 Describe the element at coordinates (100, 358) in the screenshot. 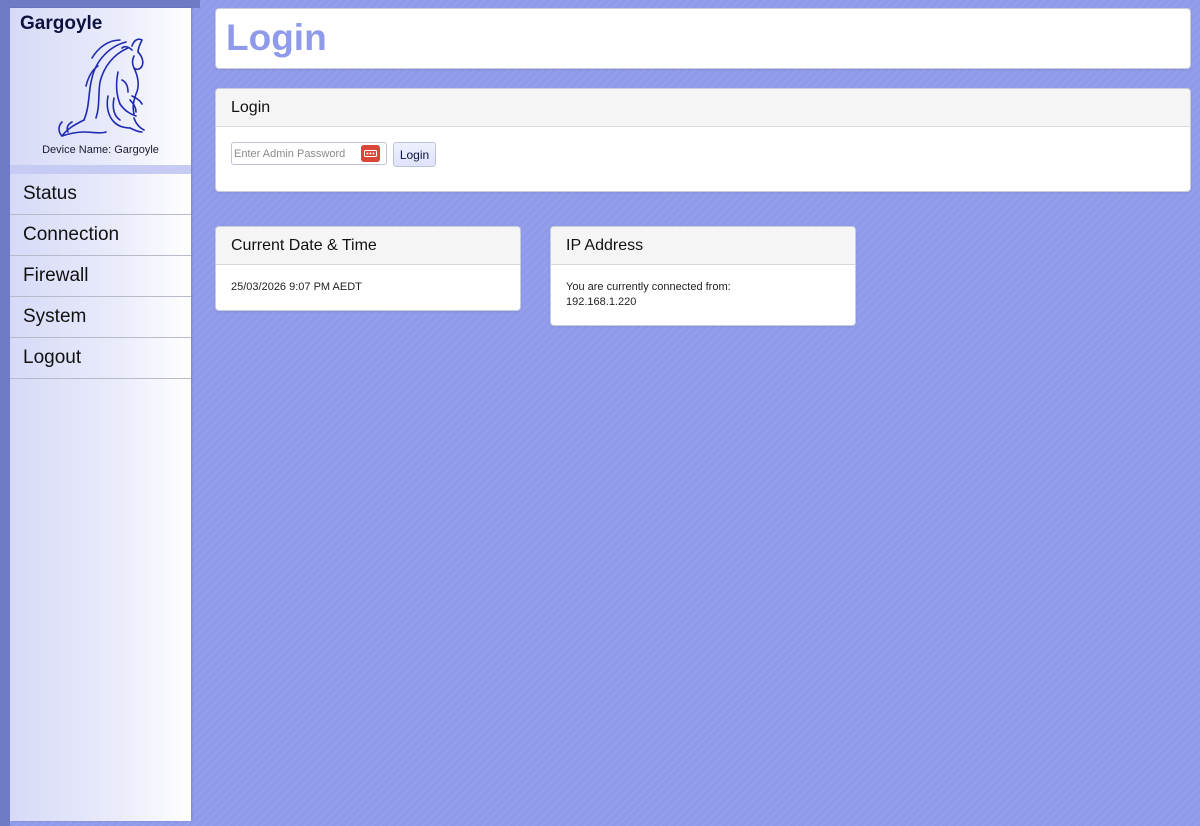

I see `sidebar-item-logout: Logout` at that location.